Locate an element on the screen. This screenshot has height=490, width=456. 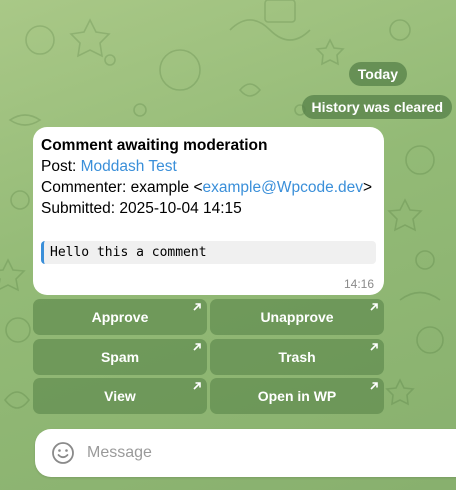
trash-button-label: Trash is located at coordinates (297, 357).